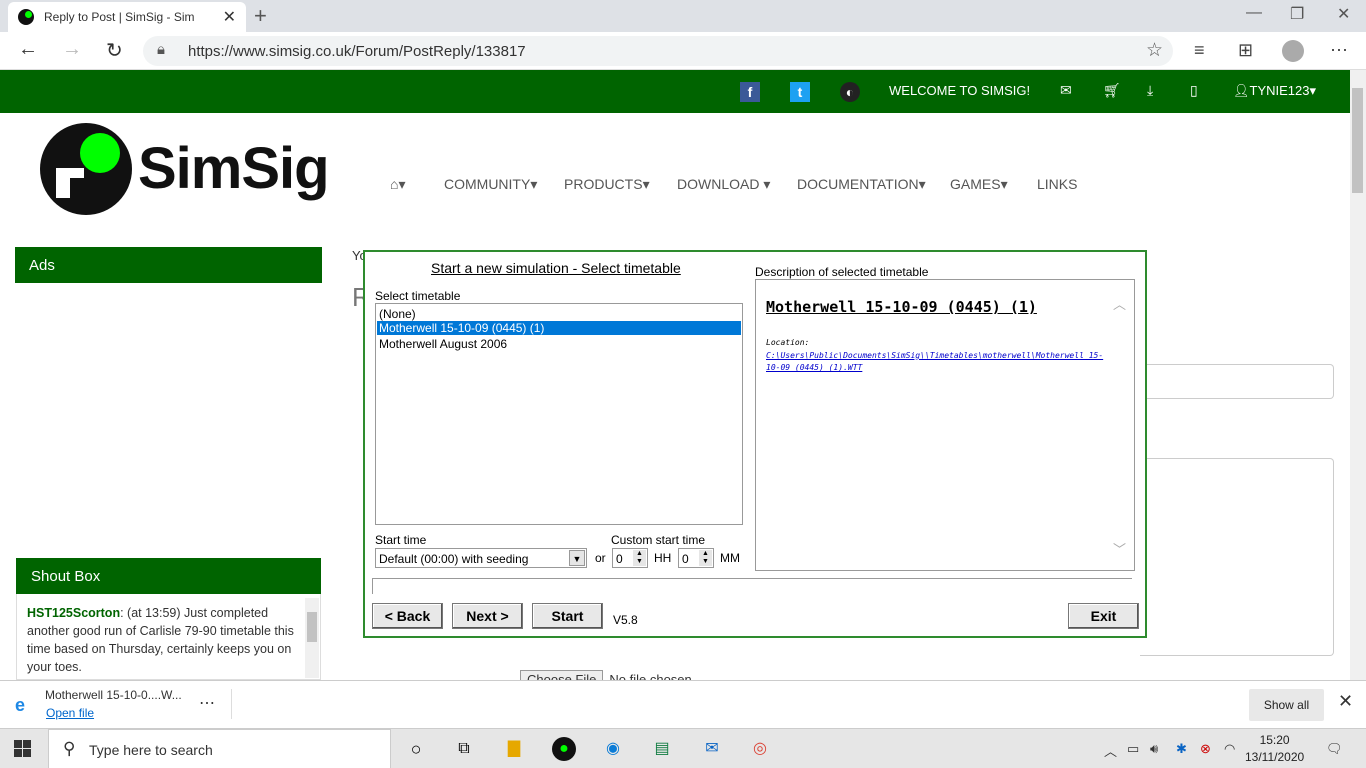 The height and width of the screenshot is (768, 1366). Describe the element at coordinates (418, 296) in the screenshot. I see `select-timetable-label: Select timetable` at that location.